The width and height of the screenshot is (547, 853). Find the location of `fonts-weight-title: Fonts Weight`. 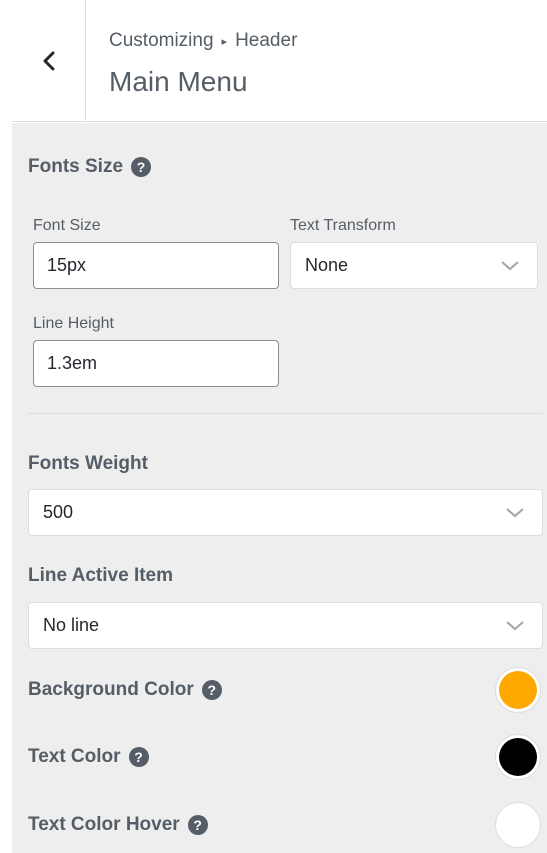

fonts-weight-title: Fonts Weight is located at coordinates (88, 464).